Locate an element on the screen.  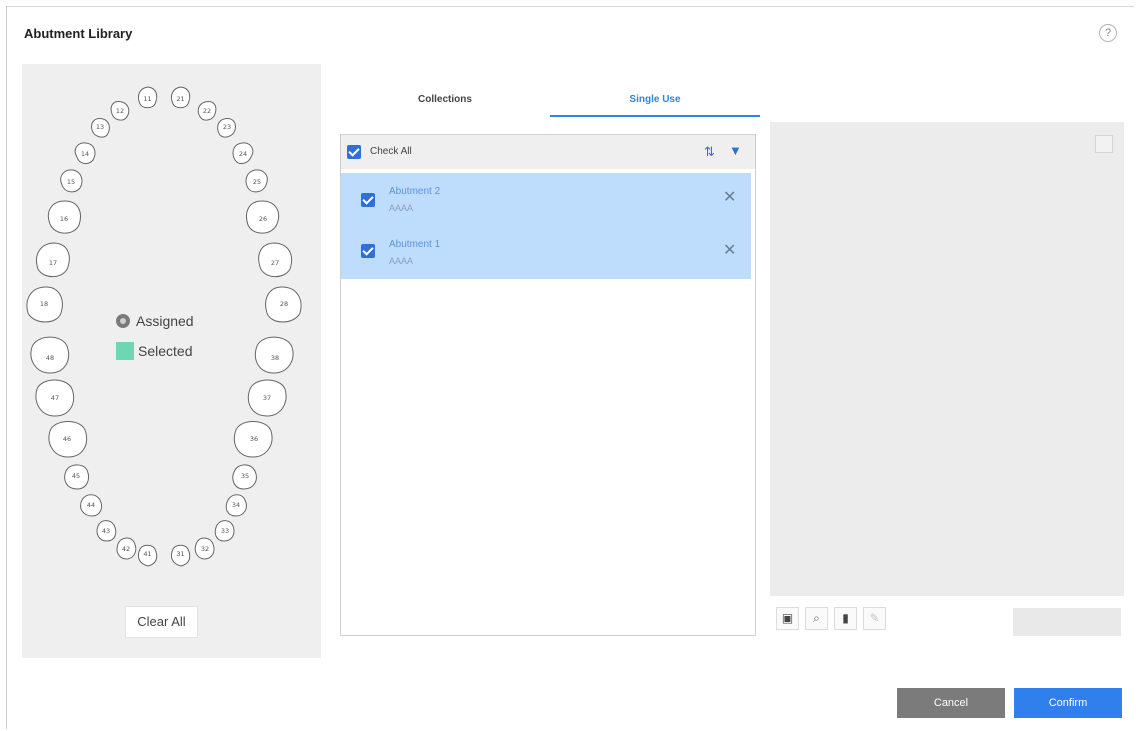
svg-text: 42 is located at coordinates (126, 549).